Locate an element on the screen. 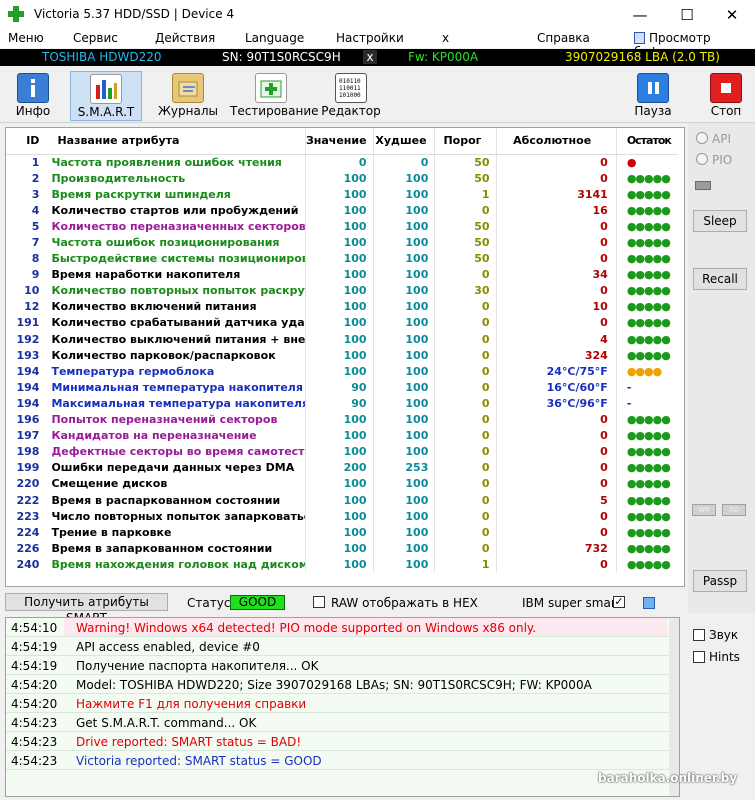 This screenshot has height=800, width=755. table-row: 220 Смещение дисков 100 100 0 0 ●●●●● is located at coordinates (342, 483).